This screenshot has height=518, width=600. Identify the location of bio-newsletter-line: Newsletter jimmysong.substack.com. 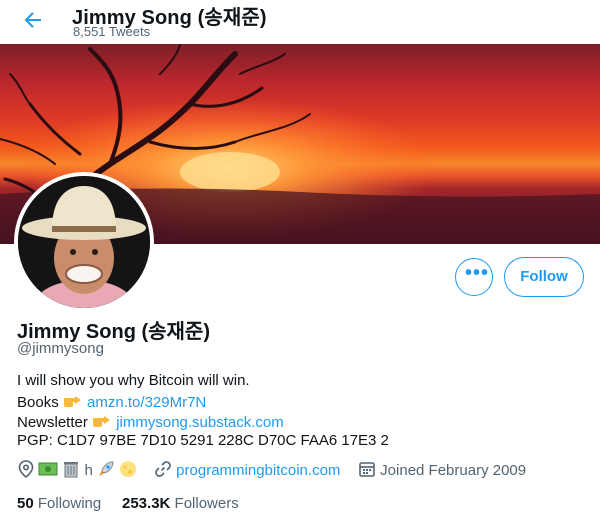
(150, 423).